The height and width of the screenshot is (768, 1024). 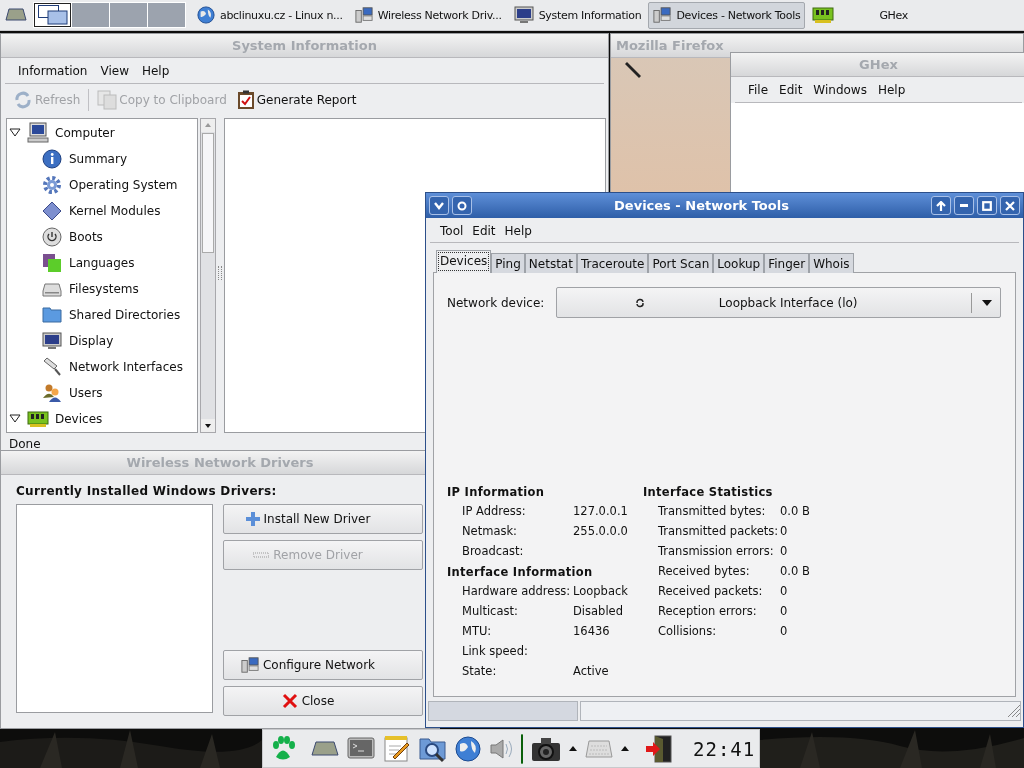 What do you see at coordinates (640, 302) in the screenshot?
I see `refresh-icon` at bounding box center [640, 302].